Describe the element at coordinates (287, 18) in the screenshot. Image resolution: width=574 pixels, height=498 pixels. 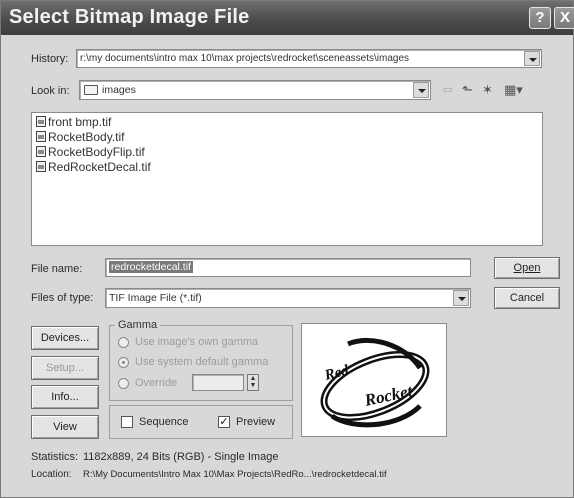
I see `title-bar: Select Bitmap Image File ? X` at that location.